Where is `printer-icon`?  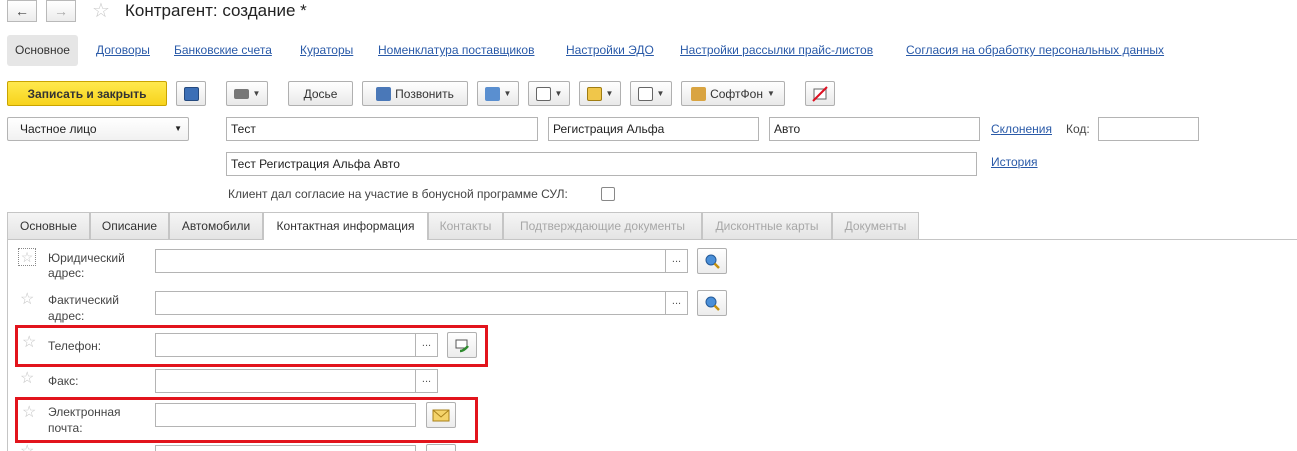
printer-icon is located at coordinates (241, 93).